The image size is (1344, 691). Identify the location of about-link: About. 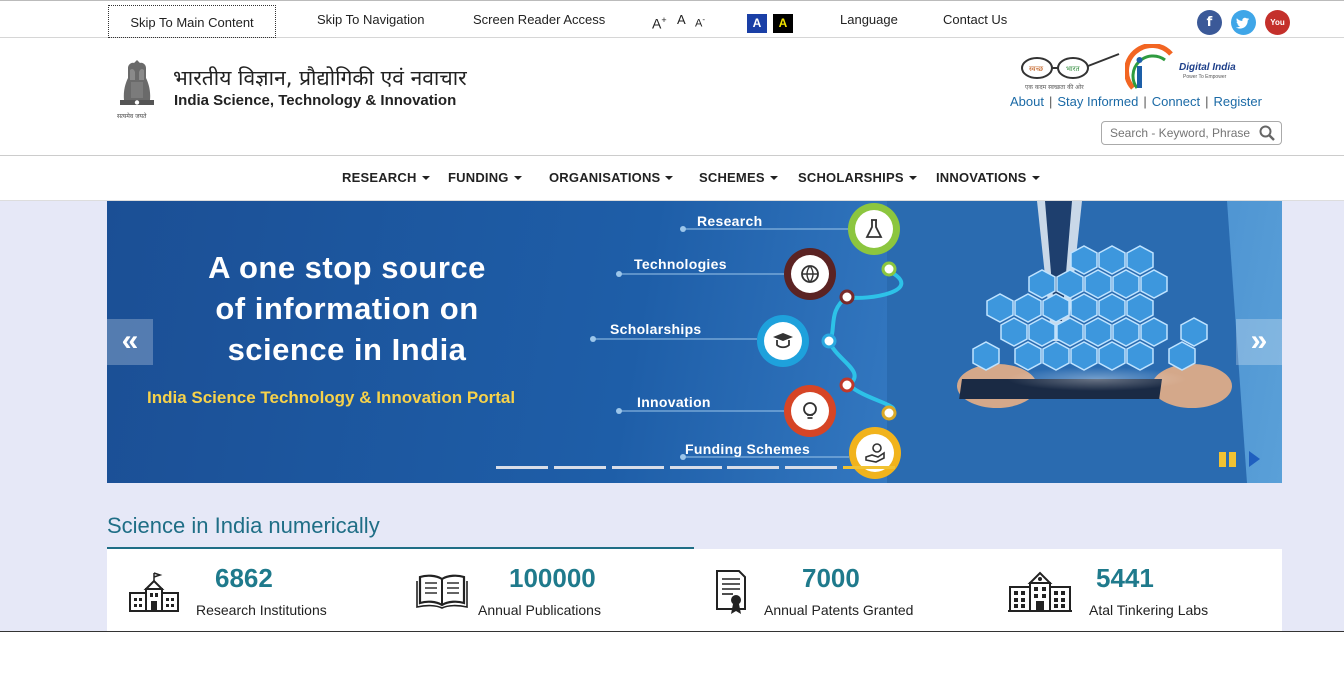
(1027, 101).